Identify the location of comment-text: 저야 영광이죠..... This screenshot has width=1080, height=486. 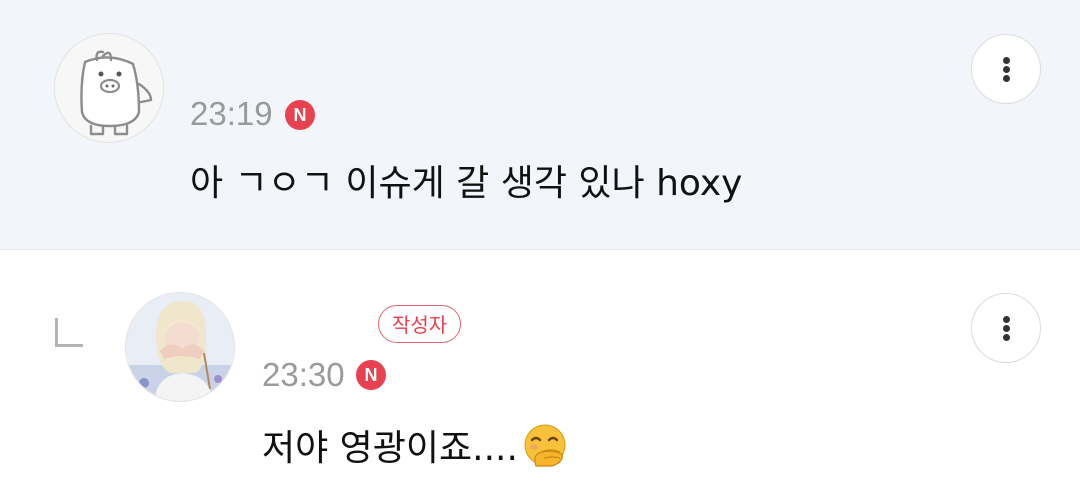
(390, 448).